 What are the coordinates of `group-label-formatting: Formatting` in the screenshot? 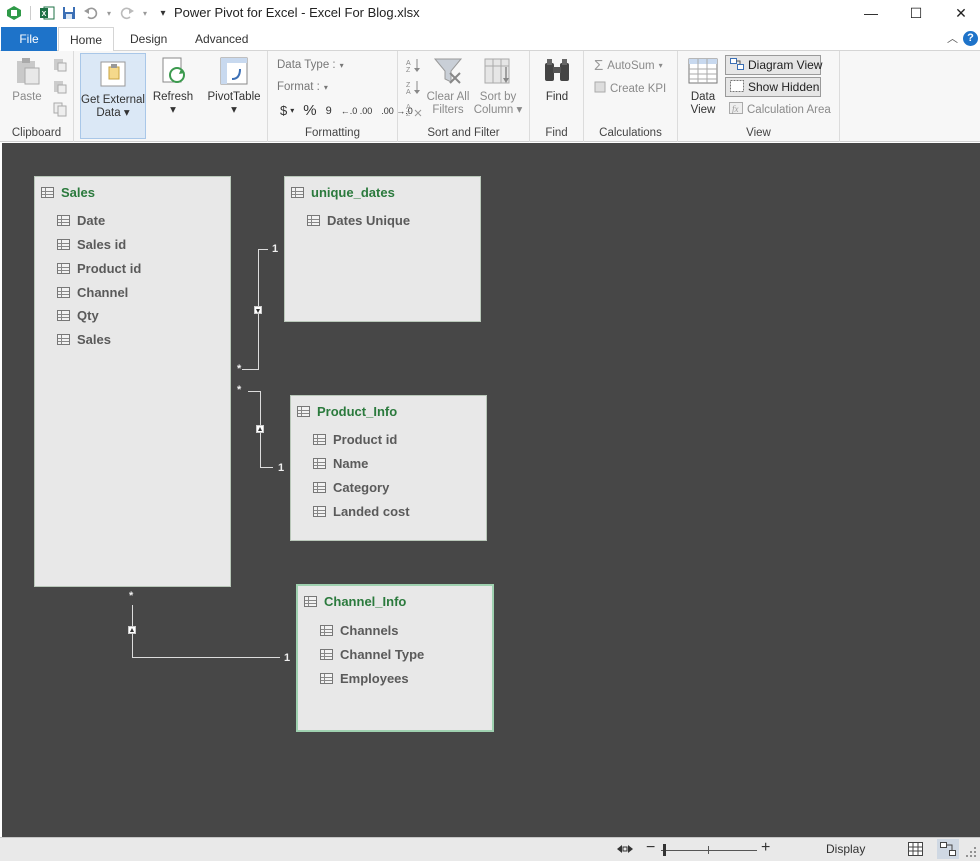 It's located at (332, 133).